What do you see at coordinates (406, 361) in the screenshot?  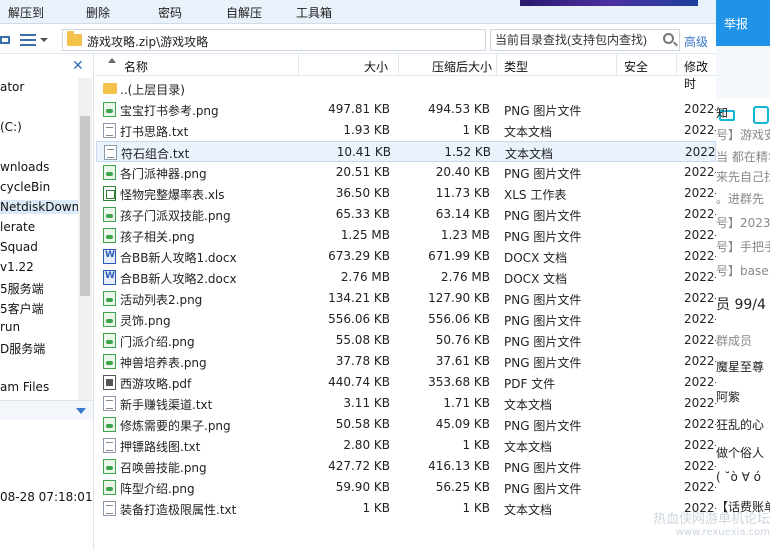 I see `file-row: 神兽培养表.png 37.78 KB 37.61 KB PNG 图片文件 2022-` at bounding box center [406, 361].